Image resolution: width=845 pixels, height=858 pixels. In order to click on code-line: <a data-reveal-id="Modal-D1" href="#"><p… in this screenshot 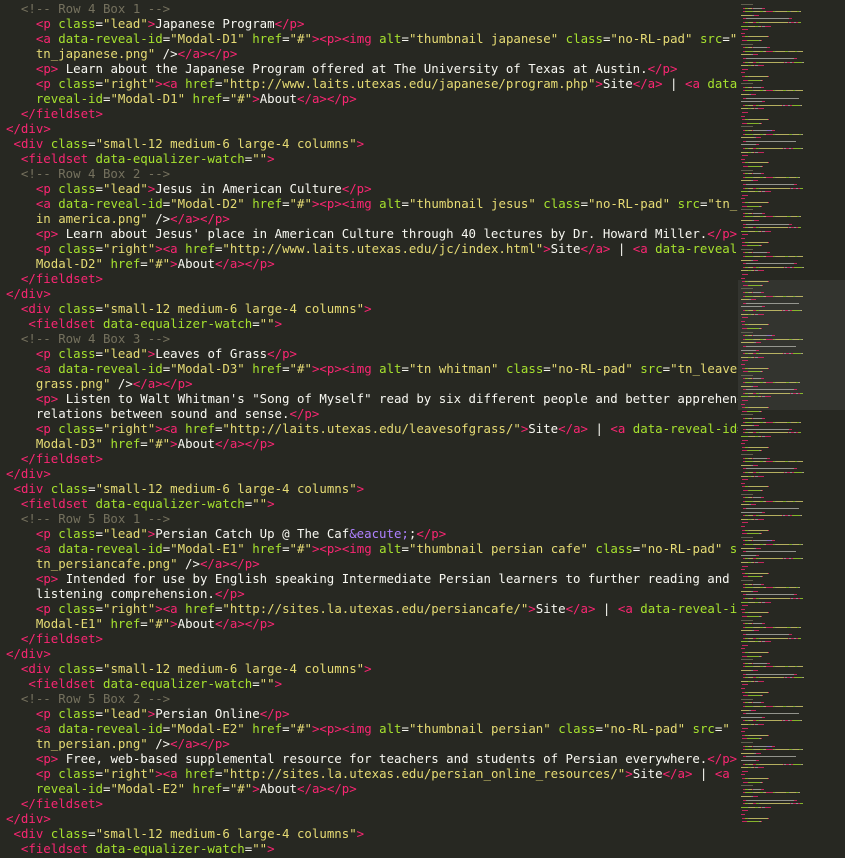, I will do `click(371, 38)`.